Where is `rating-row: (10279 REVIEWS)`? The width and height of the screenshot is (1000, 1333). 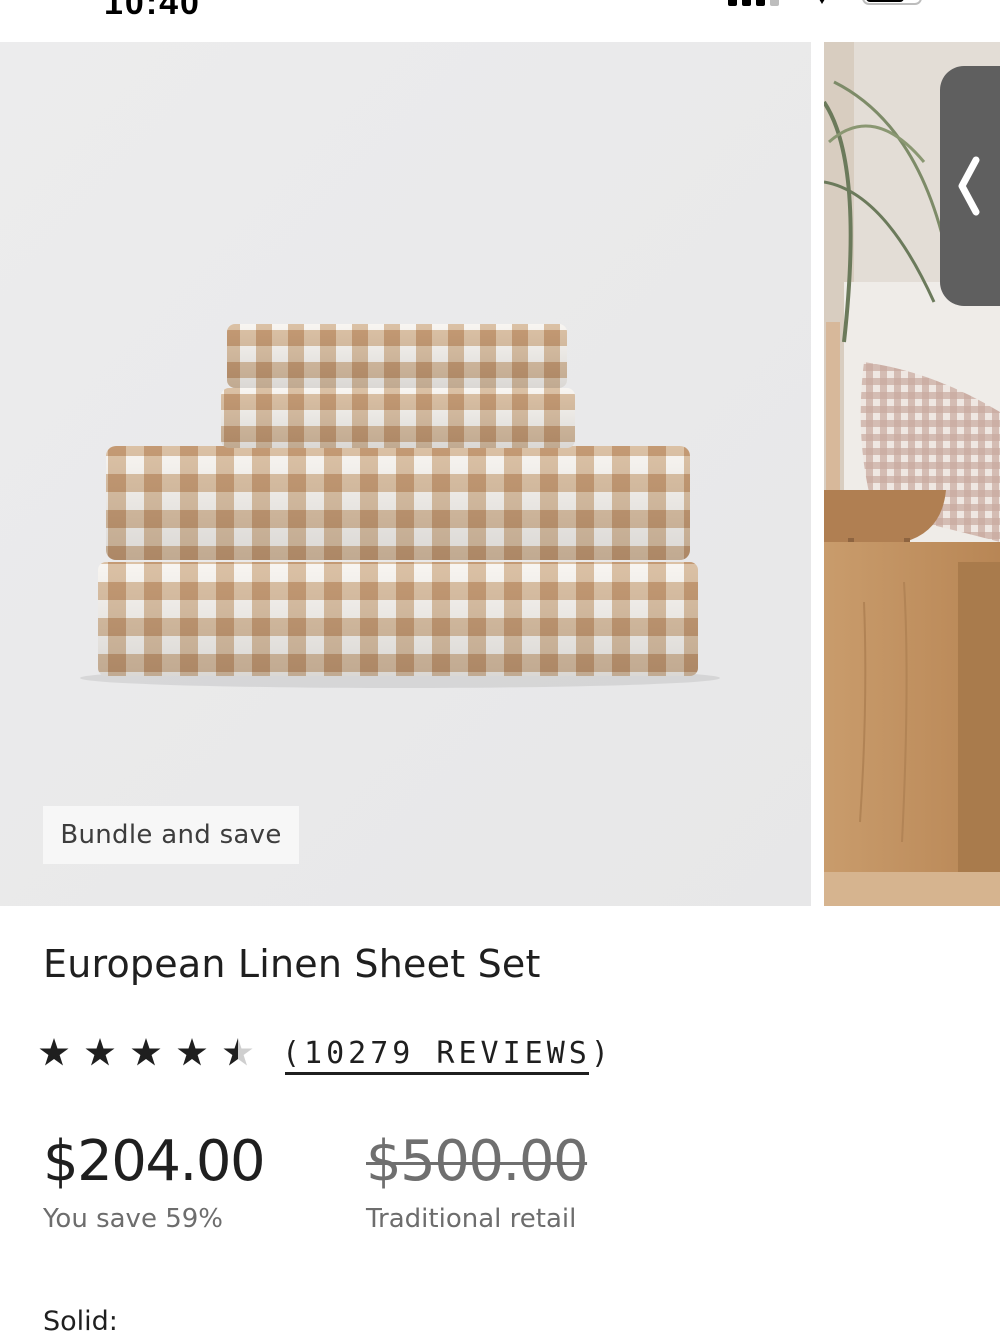 rating-row: (10279 REVIEWS) is located at coordinates (325, 1053).